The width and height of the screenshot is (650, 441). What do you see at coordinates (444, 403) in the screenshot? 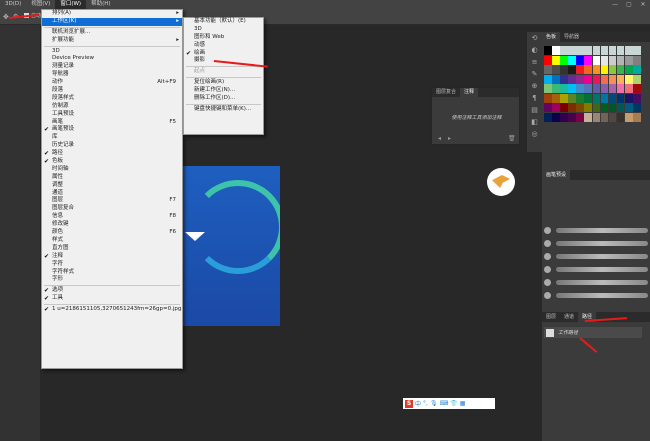
I see `keyboard-icon: ⌨` at bounding box center [444, 403].